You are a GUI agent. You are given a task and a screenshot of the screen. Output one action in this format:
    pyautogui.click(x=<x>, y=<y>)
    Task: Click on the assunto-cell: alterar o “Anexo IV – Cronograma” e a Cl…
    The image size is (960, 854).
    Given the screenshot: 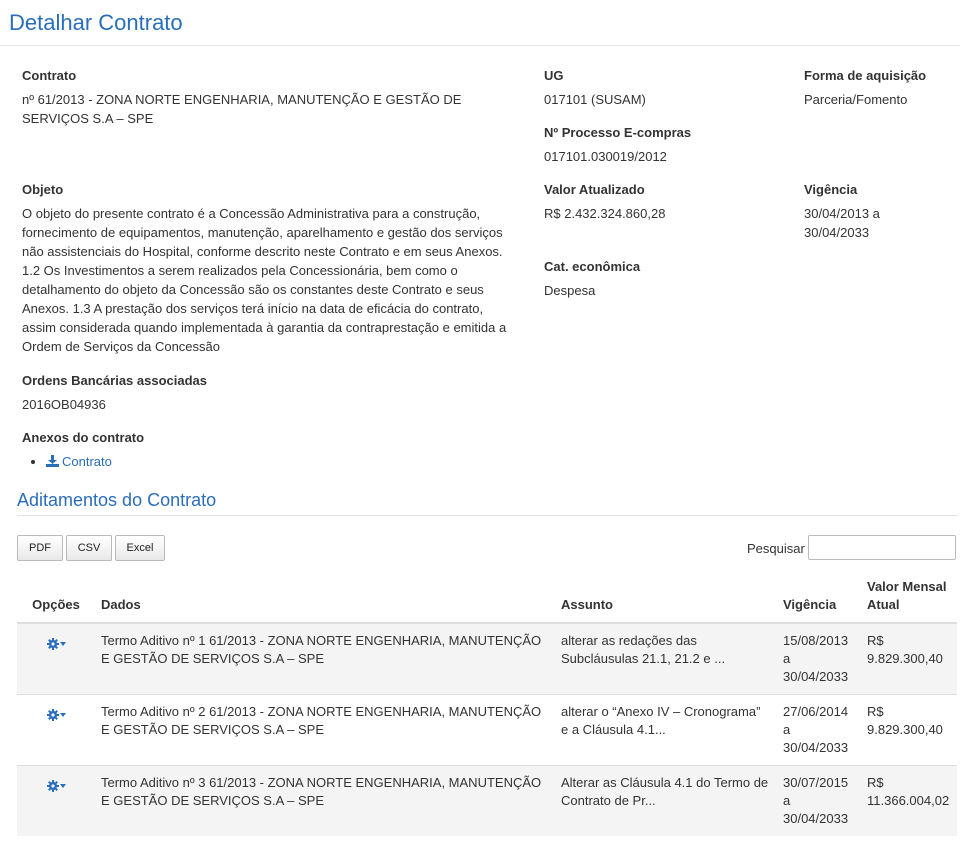 What is the action you would take?
    pyautogui.click(x=666, y=730)
    